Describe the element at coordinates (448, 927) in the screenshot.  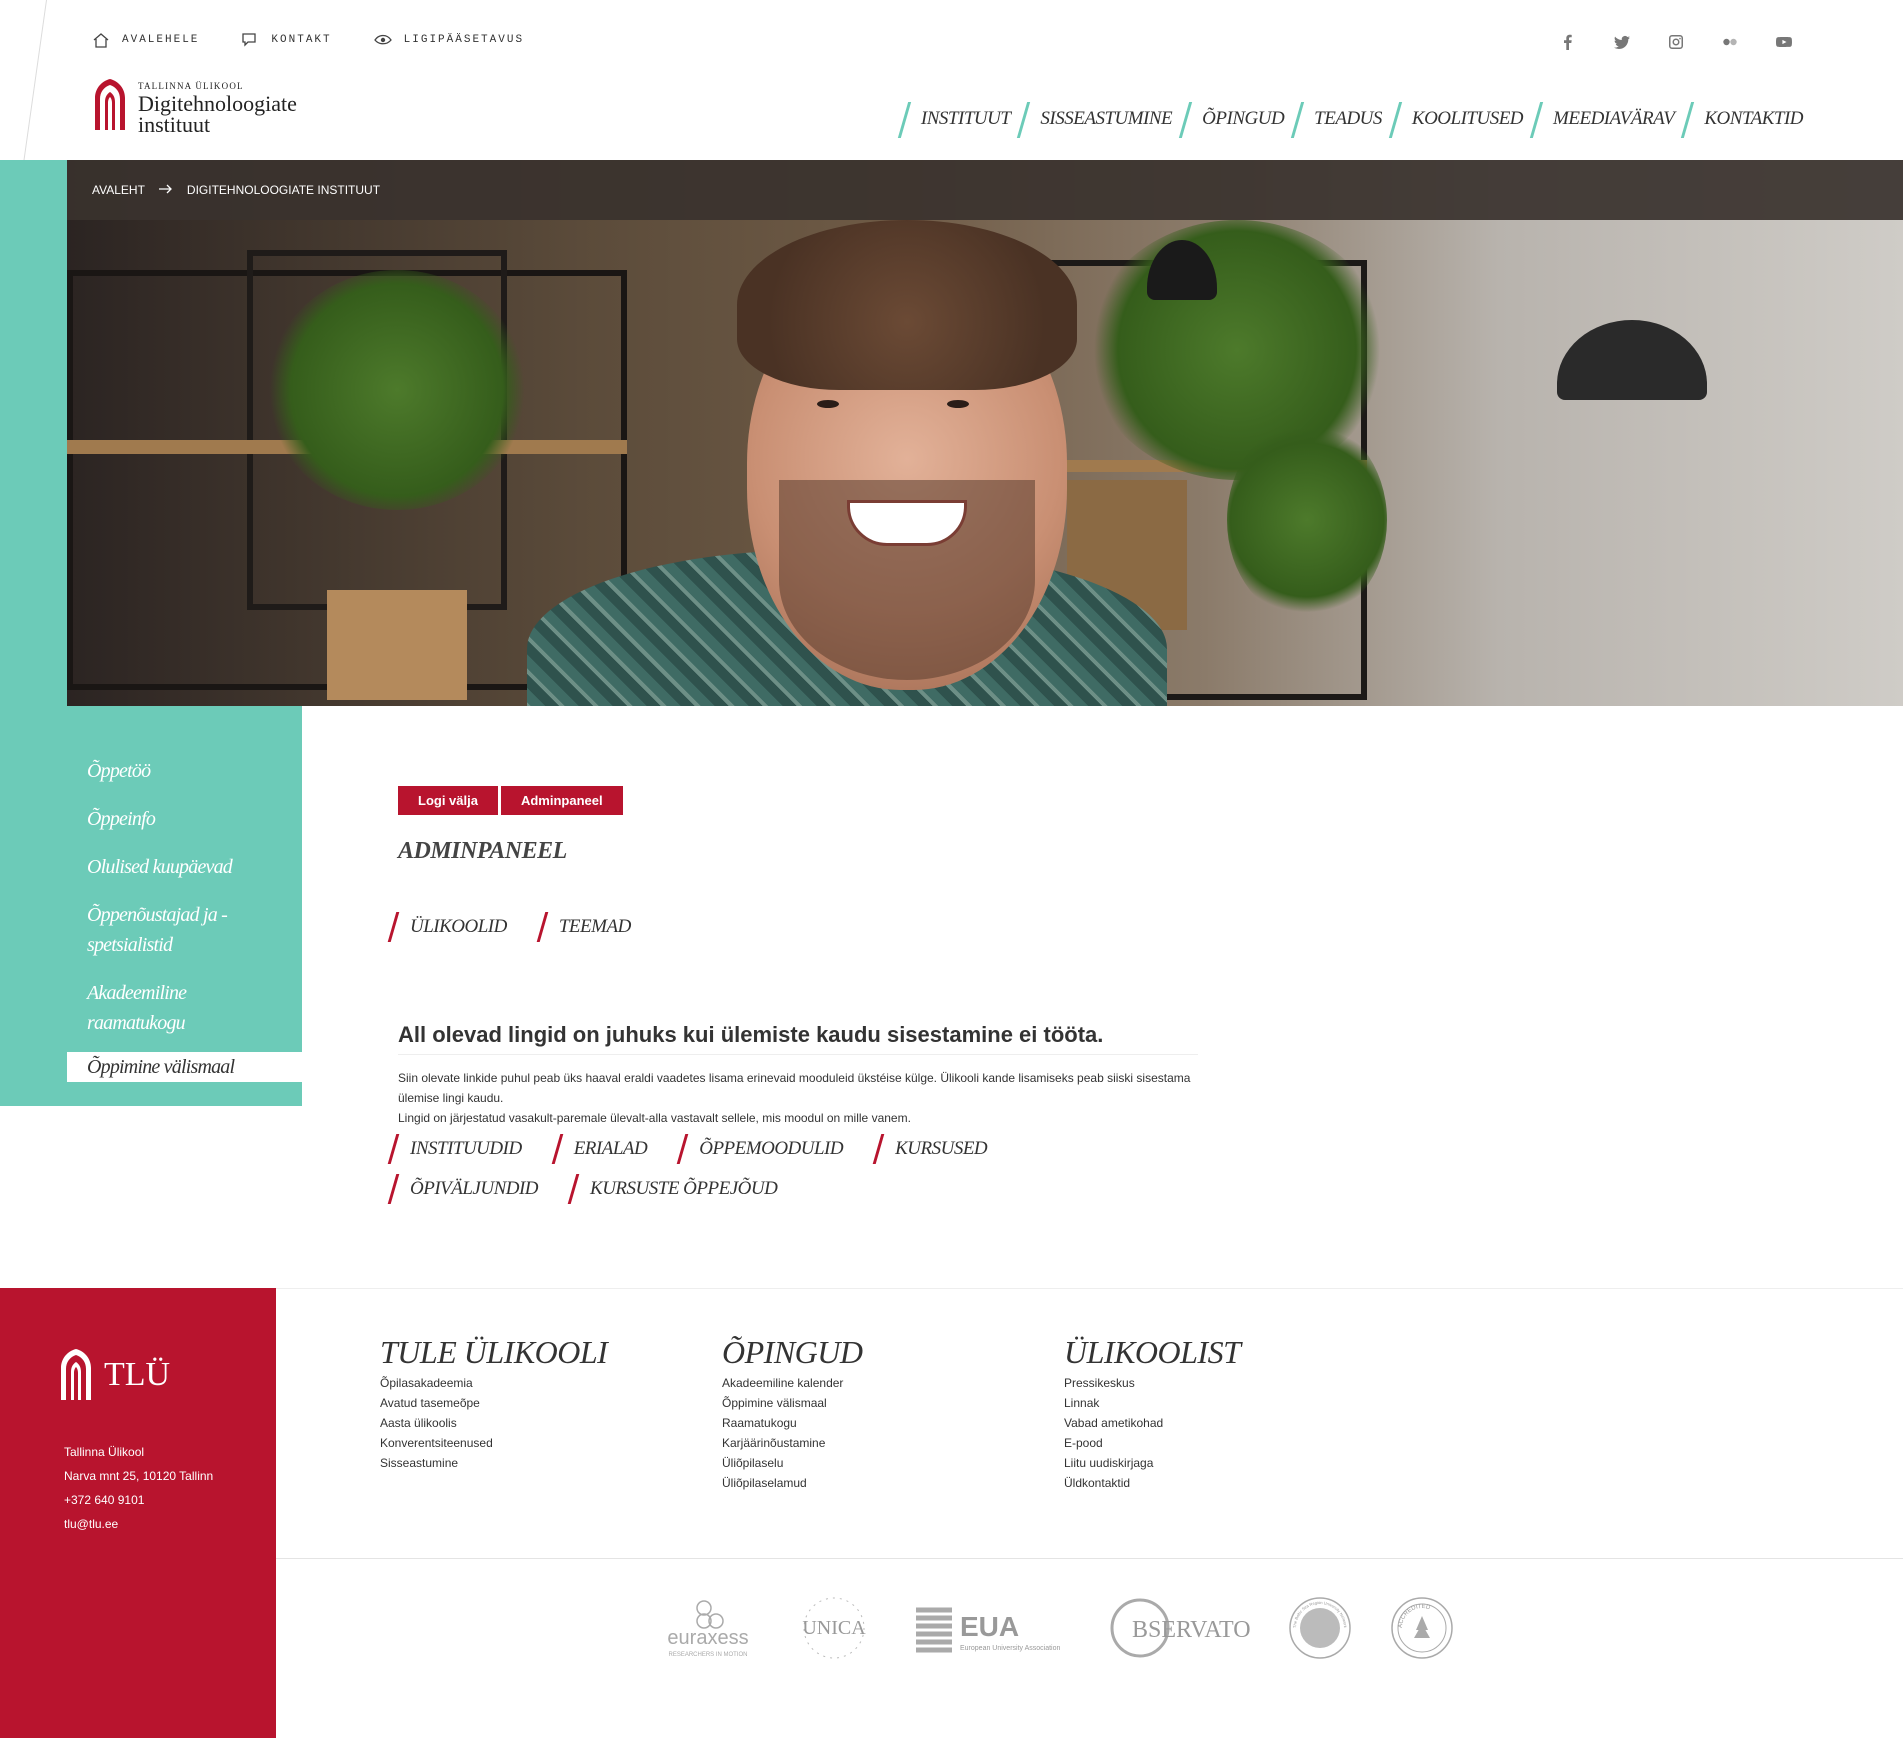
I see `link-ulikoolid: ÜLIKOOLID` at that location.